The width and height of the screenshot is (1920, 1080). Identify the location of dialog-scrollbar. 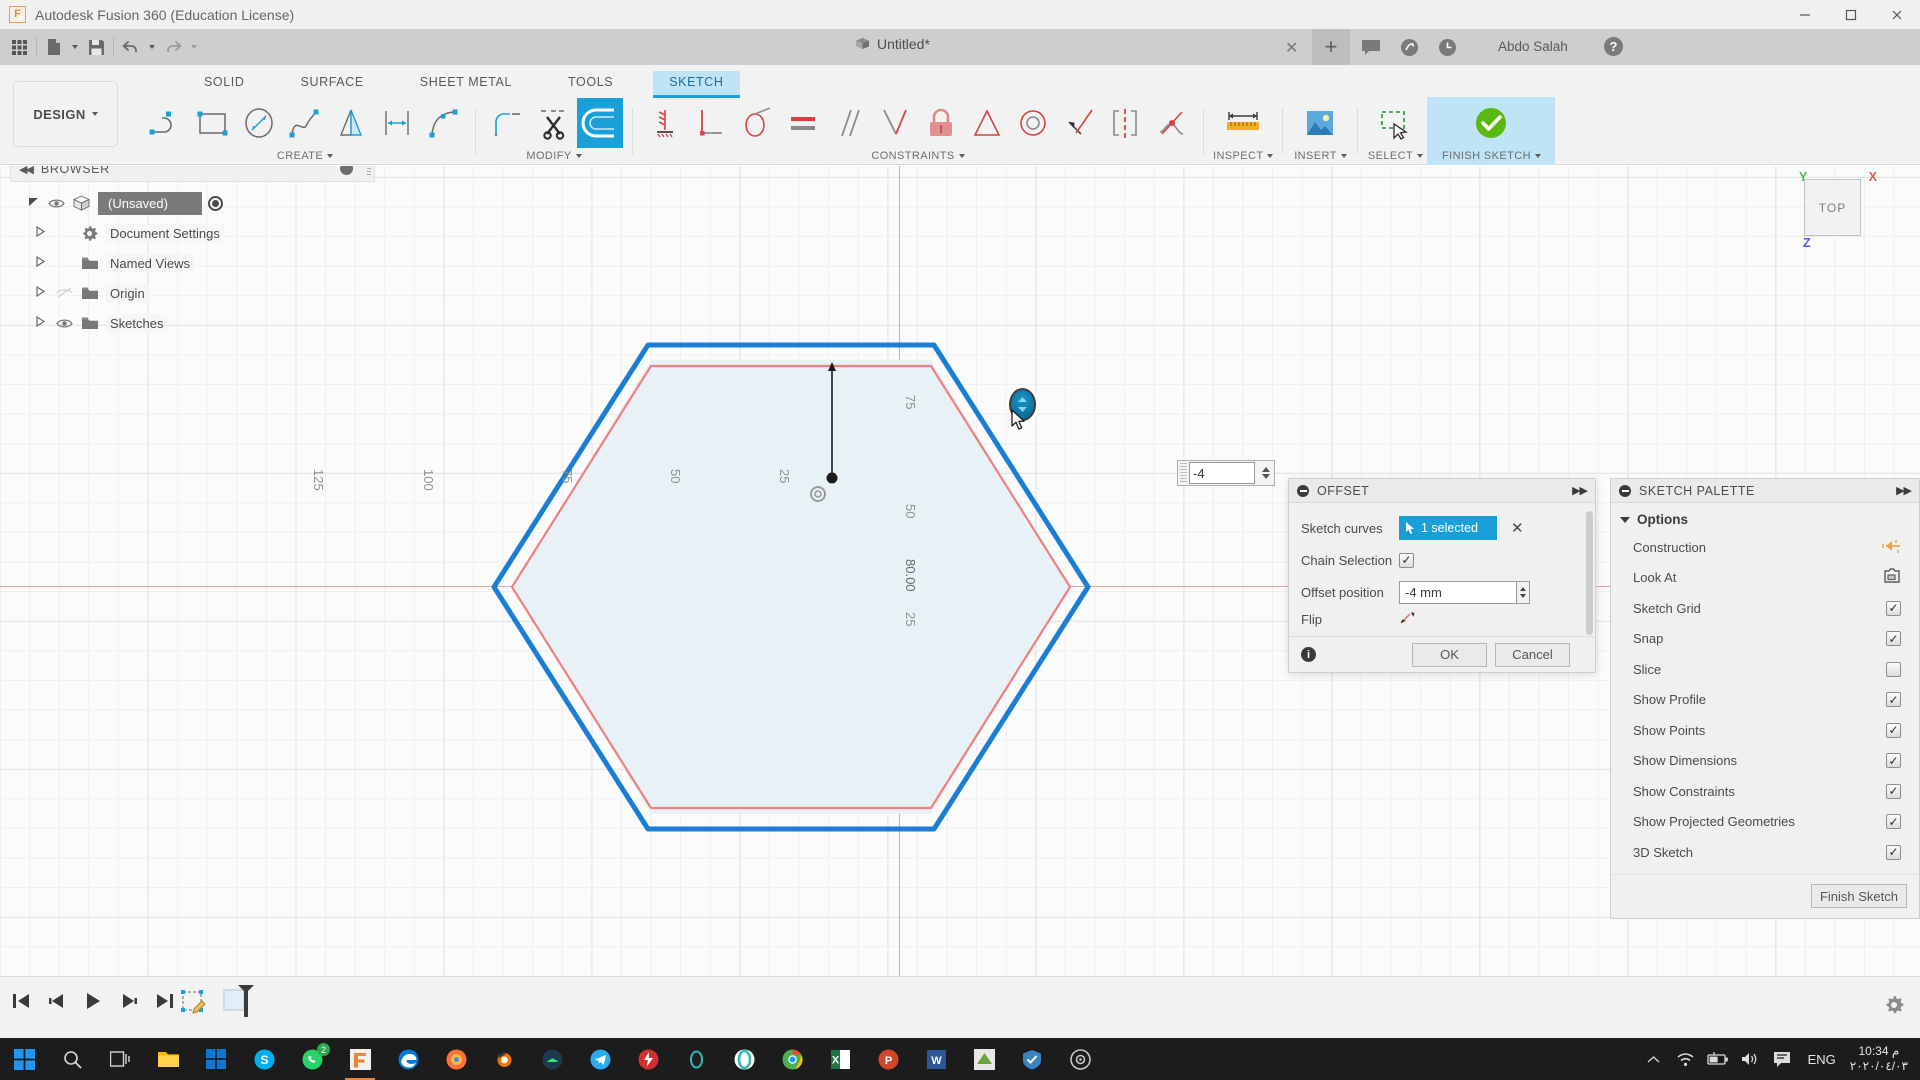
(1589, 573).